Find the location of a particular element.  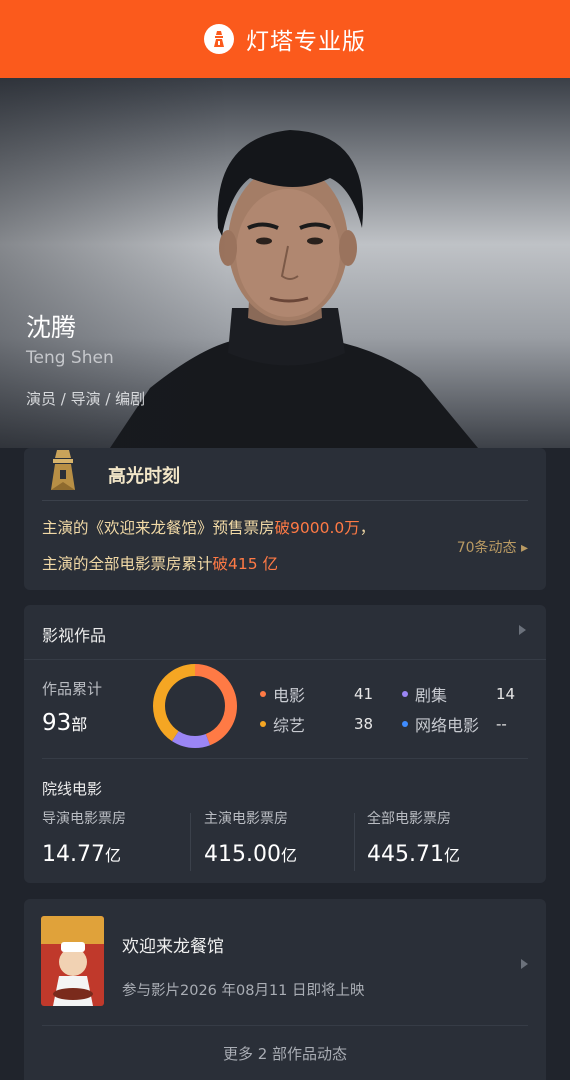

legend-web-movie: 网络电影 is located at coordinates (440, 724).